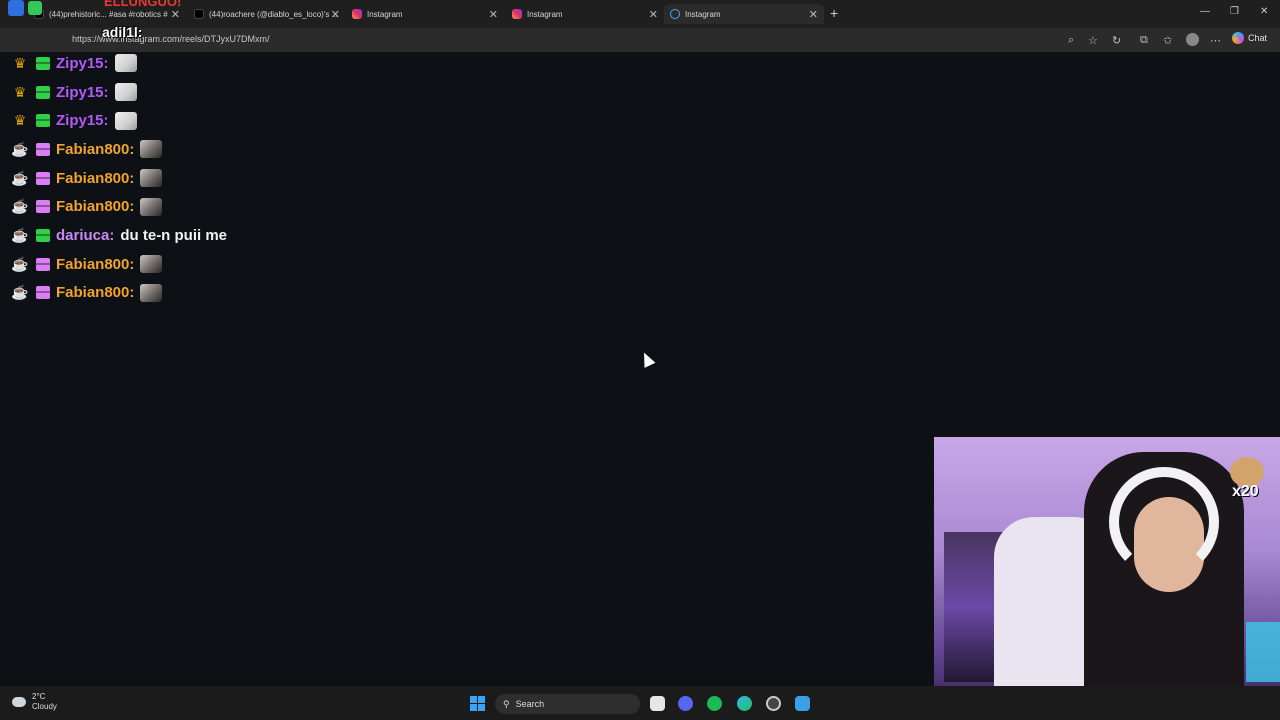 Image resolution: width=1280 pixels, height=720 pixels. I want to click on taskbar, so click(640, 703).